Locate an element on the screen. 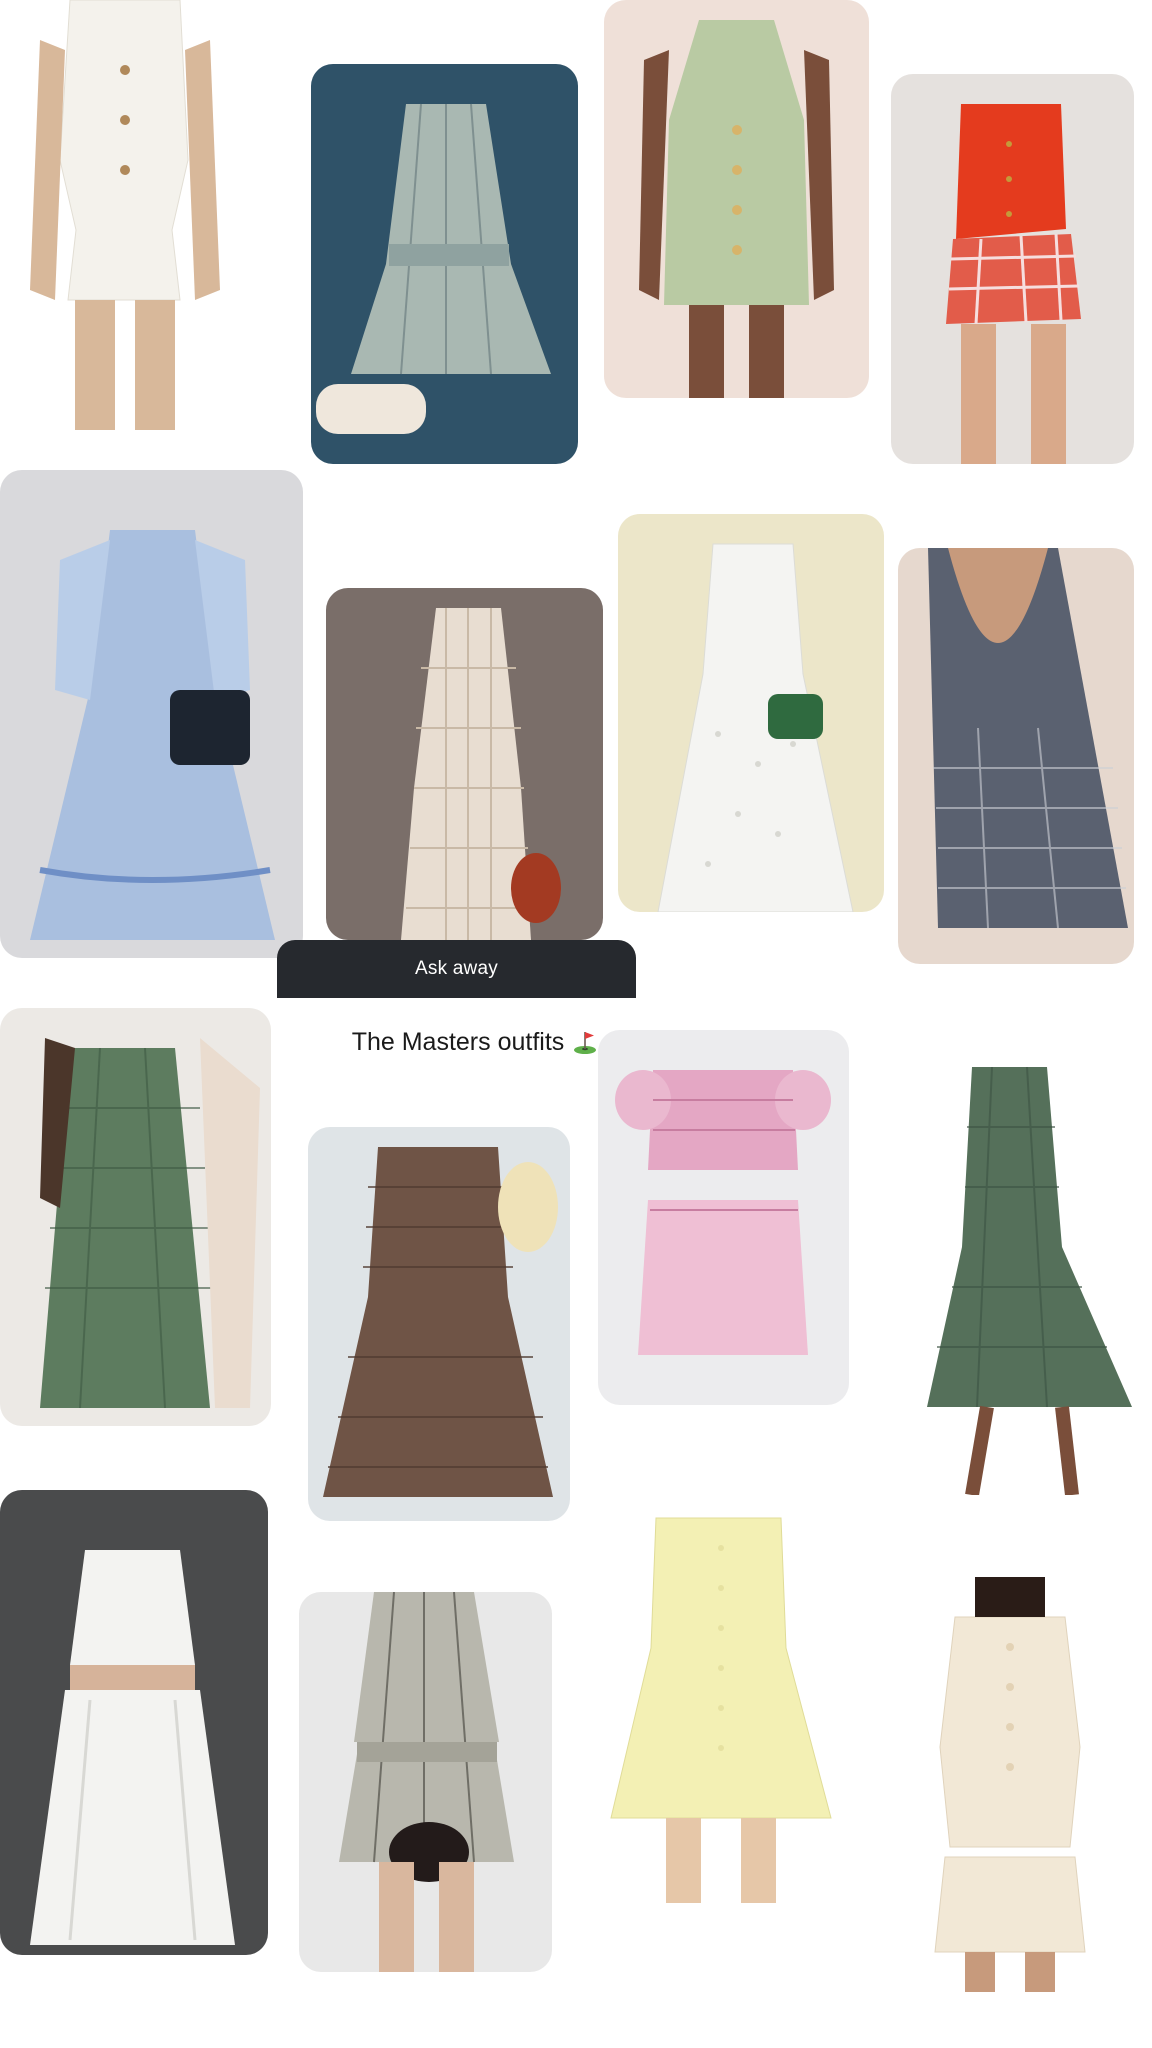  pin-white-top-and-midi-skirt is located at coordinates (134, 1722).